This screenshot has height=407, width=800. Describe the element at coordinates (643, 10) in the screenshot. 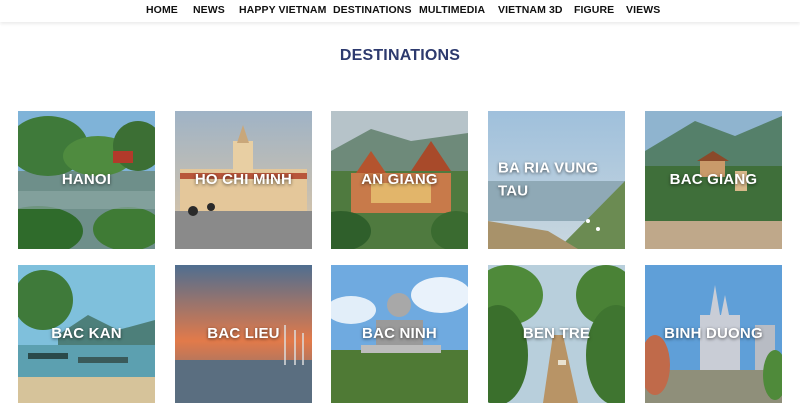

I see `nav-views: VIEWS` at that location.